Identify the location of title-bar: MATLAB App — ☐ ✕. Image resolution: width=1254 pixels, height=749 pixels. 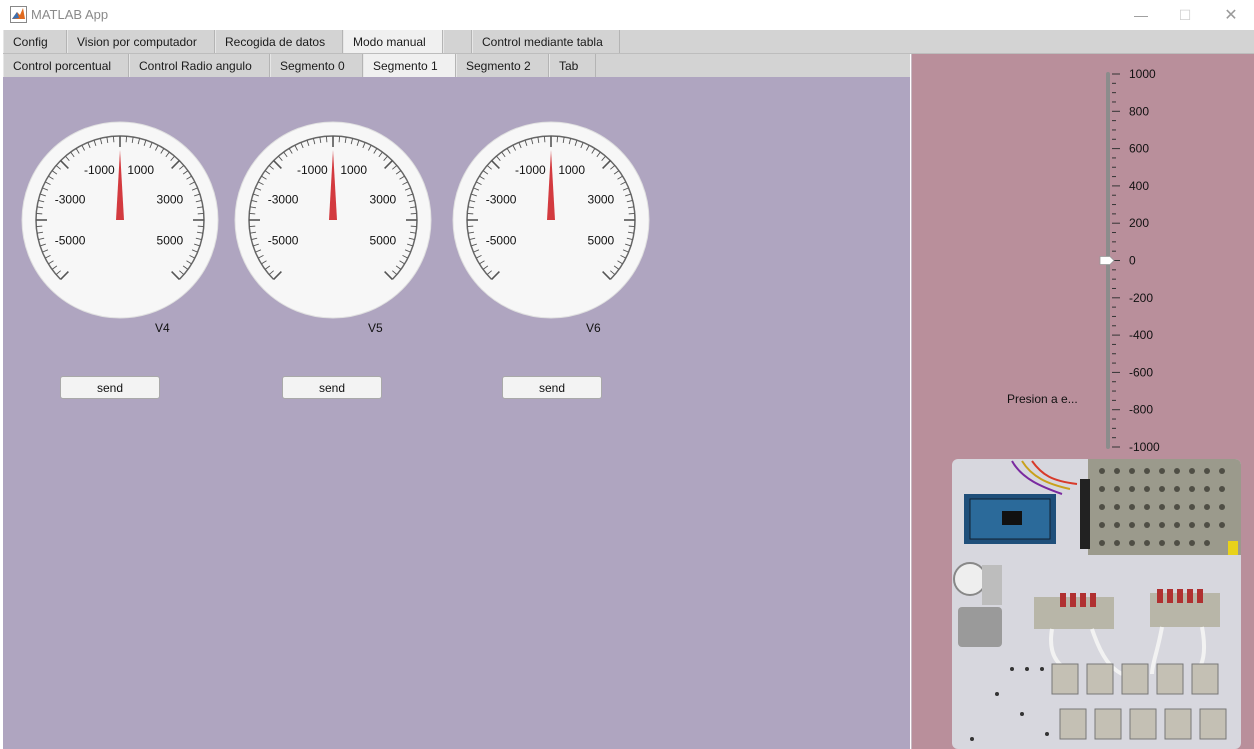
(627, 15).